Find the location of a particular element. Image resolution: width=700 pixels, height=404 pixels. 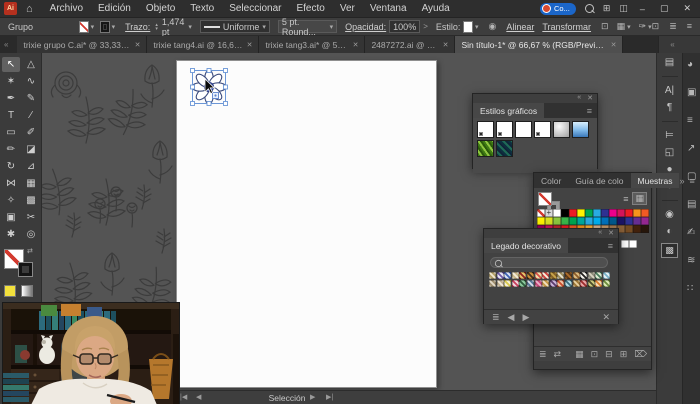

menu-ayuda: Ayuda is located at coordinates (436, 8).